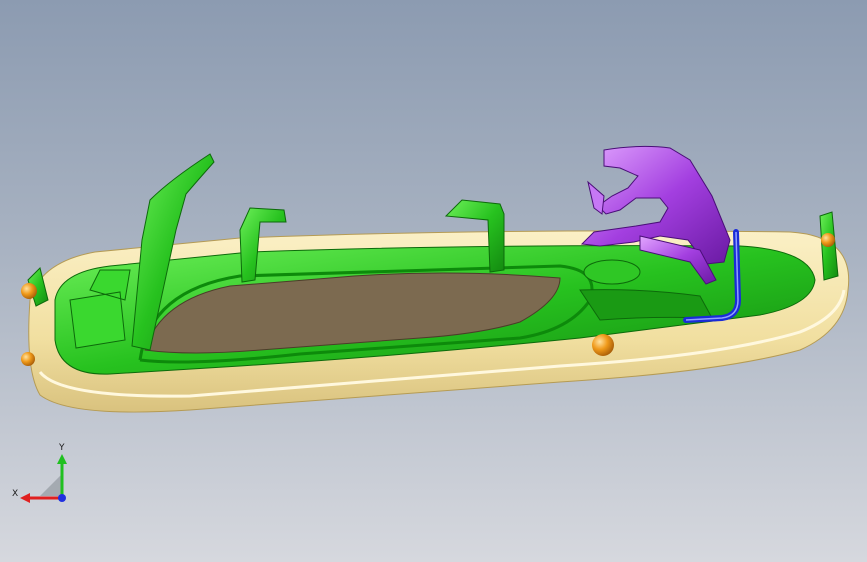 This screenshot has width=867, height=562. I want to click on axis-triad: X Y, so click(45, 475).